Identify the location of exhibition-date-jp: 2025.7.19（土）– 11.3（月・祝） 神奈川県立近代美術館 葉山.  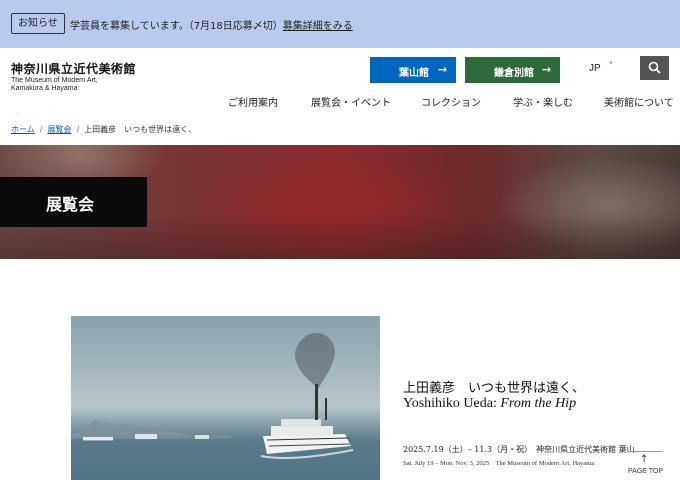
(519, 449).